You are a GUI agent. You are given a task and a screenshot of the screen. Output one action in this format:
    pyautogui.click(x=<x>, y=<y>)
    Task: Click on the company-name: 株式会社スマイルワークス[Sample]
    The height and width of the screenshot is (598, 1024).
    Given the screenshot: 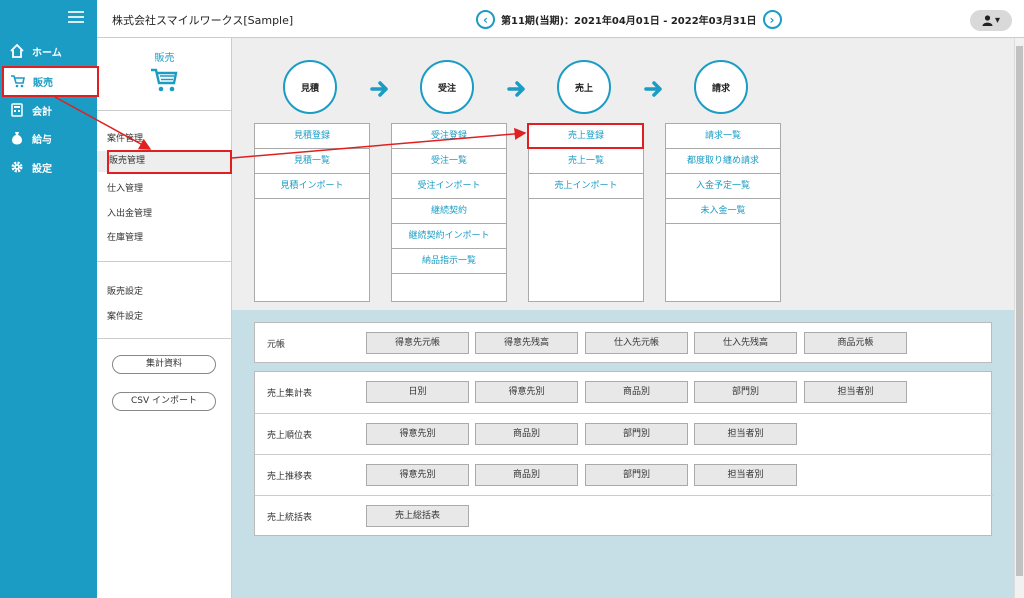 What is the action you would take?
    pyautogui.click(x=203, y=20)
    